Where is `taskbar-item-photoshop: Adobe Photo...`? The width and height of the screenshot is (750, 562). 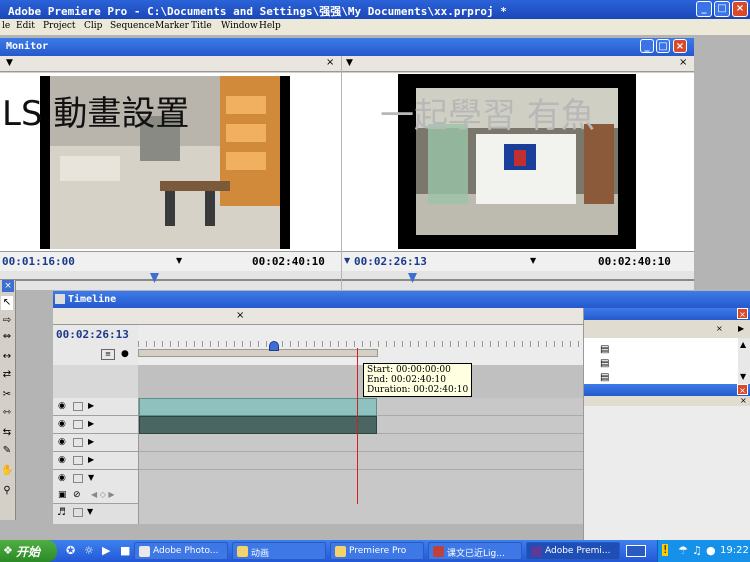 taskbar-item-photoshop: Adobe Photo... is located at coordinates (181, 551).